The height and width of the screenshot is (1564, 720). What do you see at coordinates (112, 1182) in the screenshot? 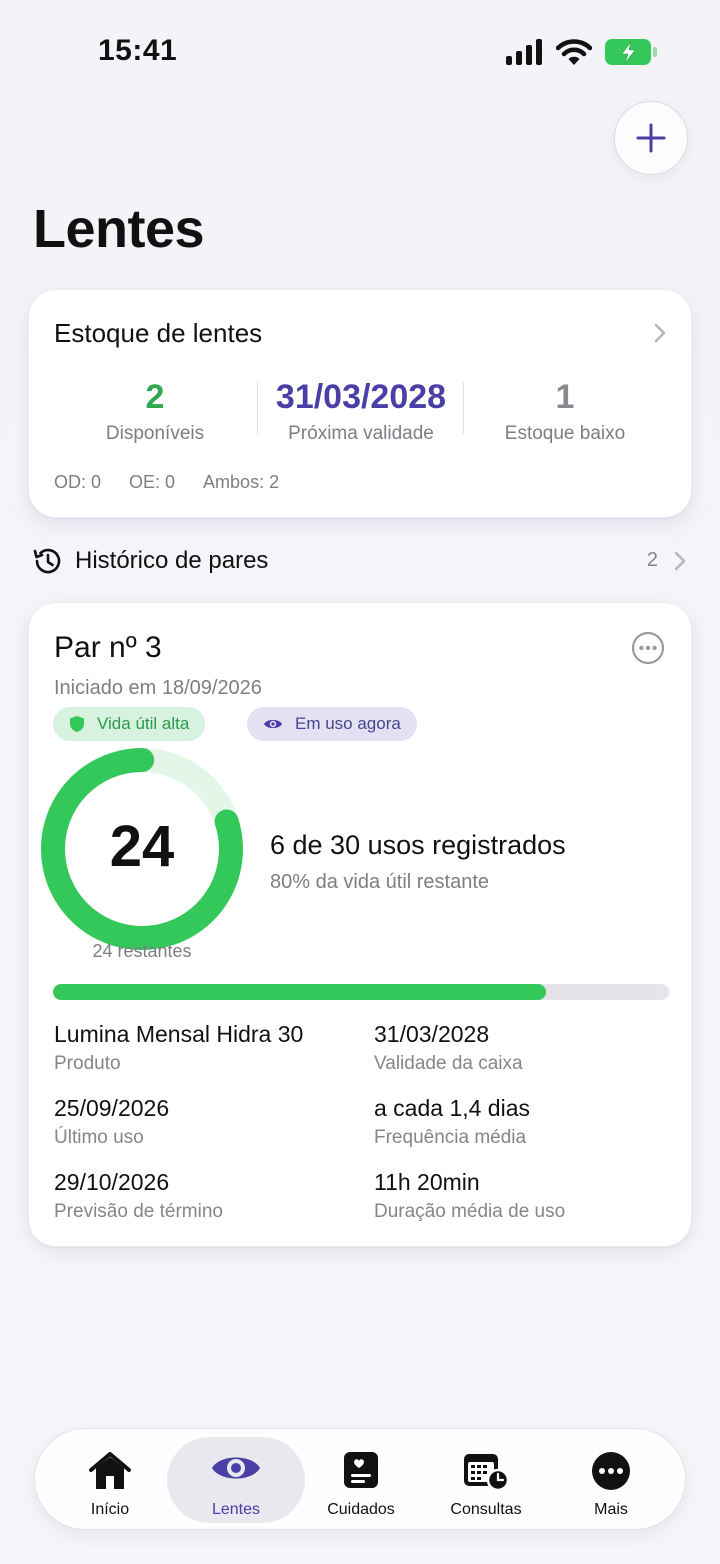
I see `detail-end-forecast-value: 29/10/2026` at bounding box center [112, 1182].